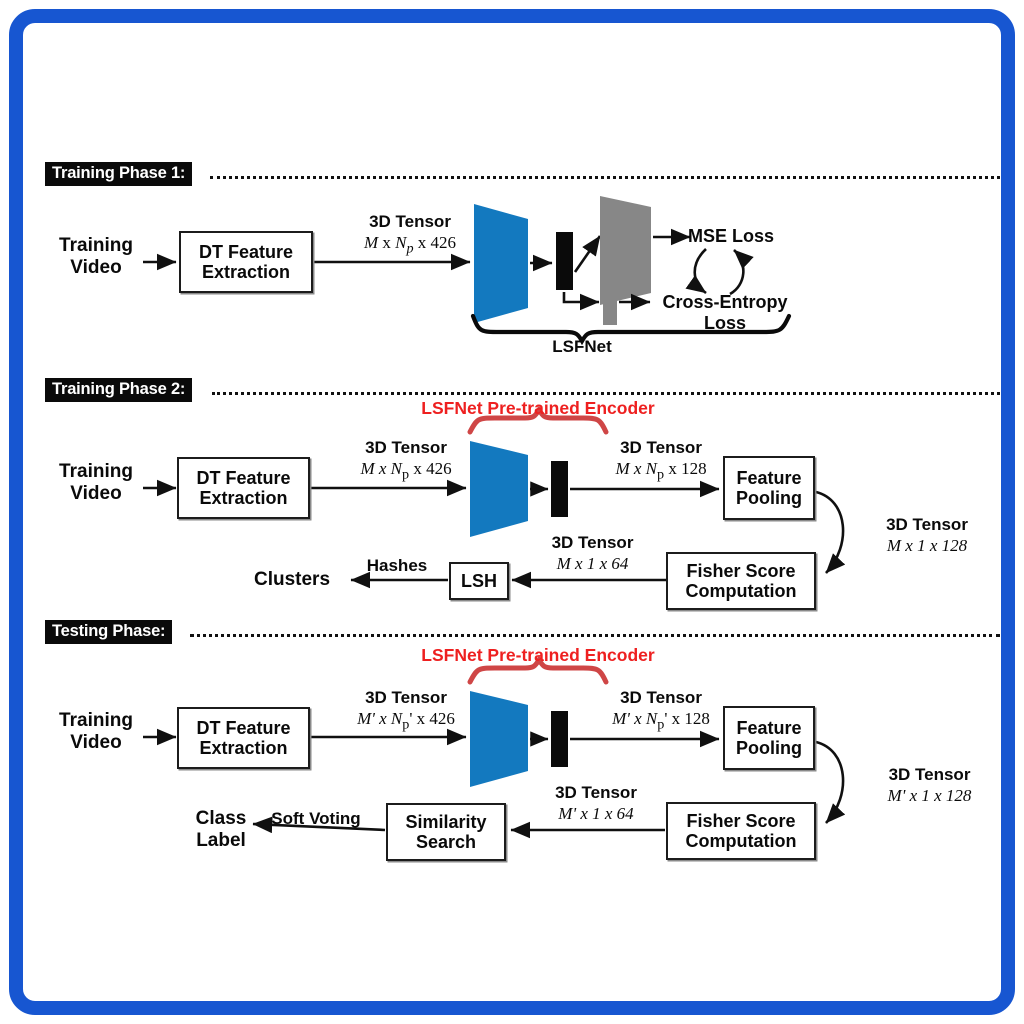 This screenshot has height=1024, width=1024. What do you see at coordinates (221, 840) in the screenshot?
I see `class-line-2: Label` at bounding box center [221, 840].